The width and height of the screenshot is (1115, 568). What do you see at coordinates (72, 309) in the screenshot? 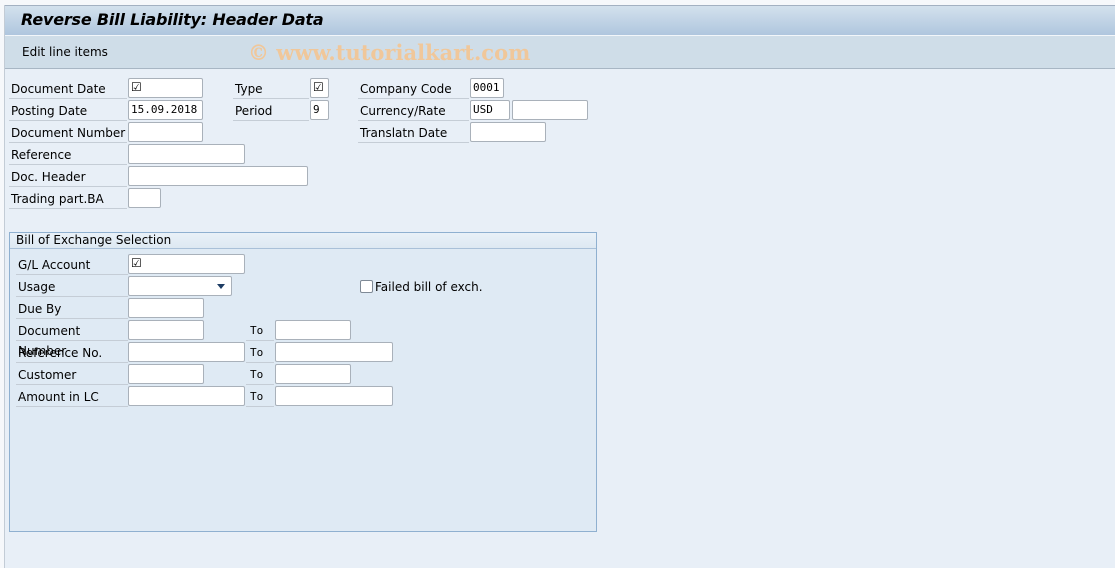
I see `due-by-label: Due By` at bounding box center [72, 309].